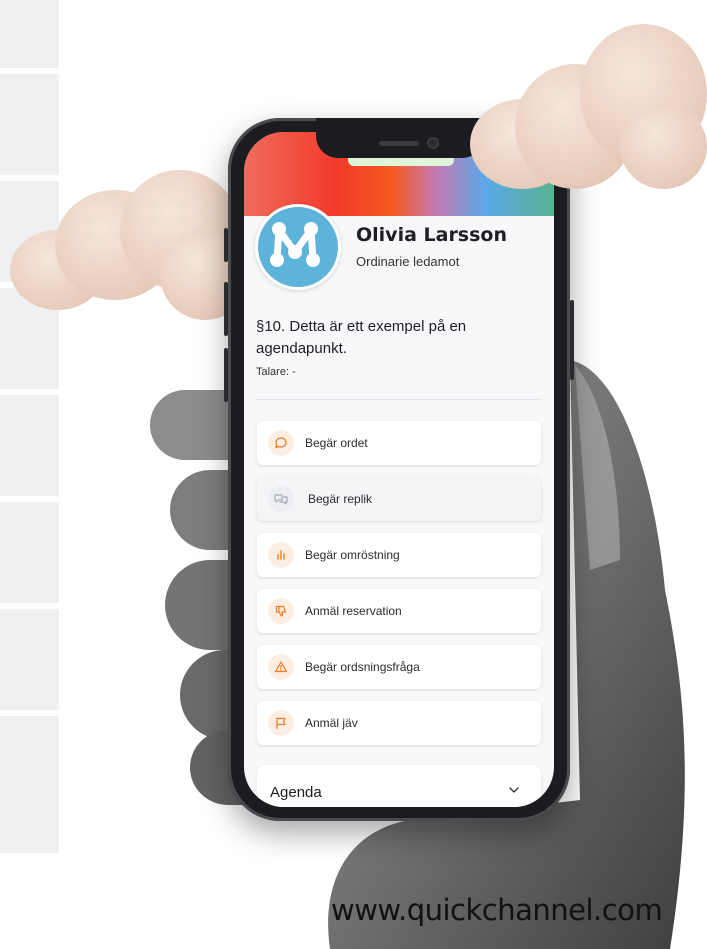 This screenshot has height=949, width=707. What do you see at coordinates (281, 555) in the screenshot?
I see `bar-chart-icon` at bounding box center [281, 555].